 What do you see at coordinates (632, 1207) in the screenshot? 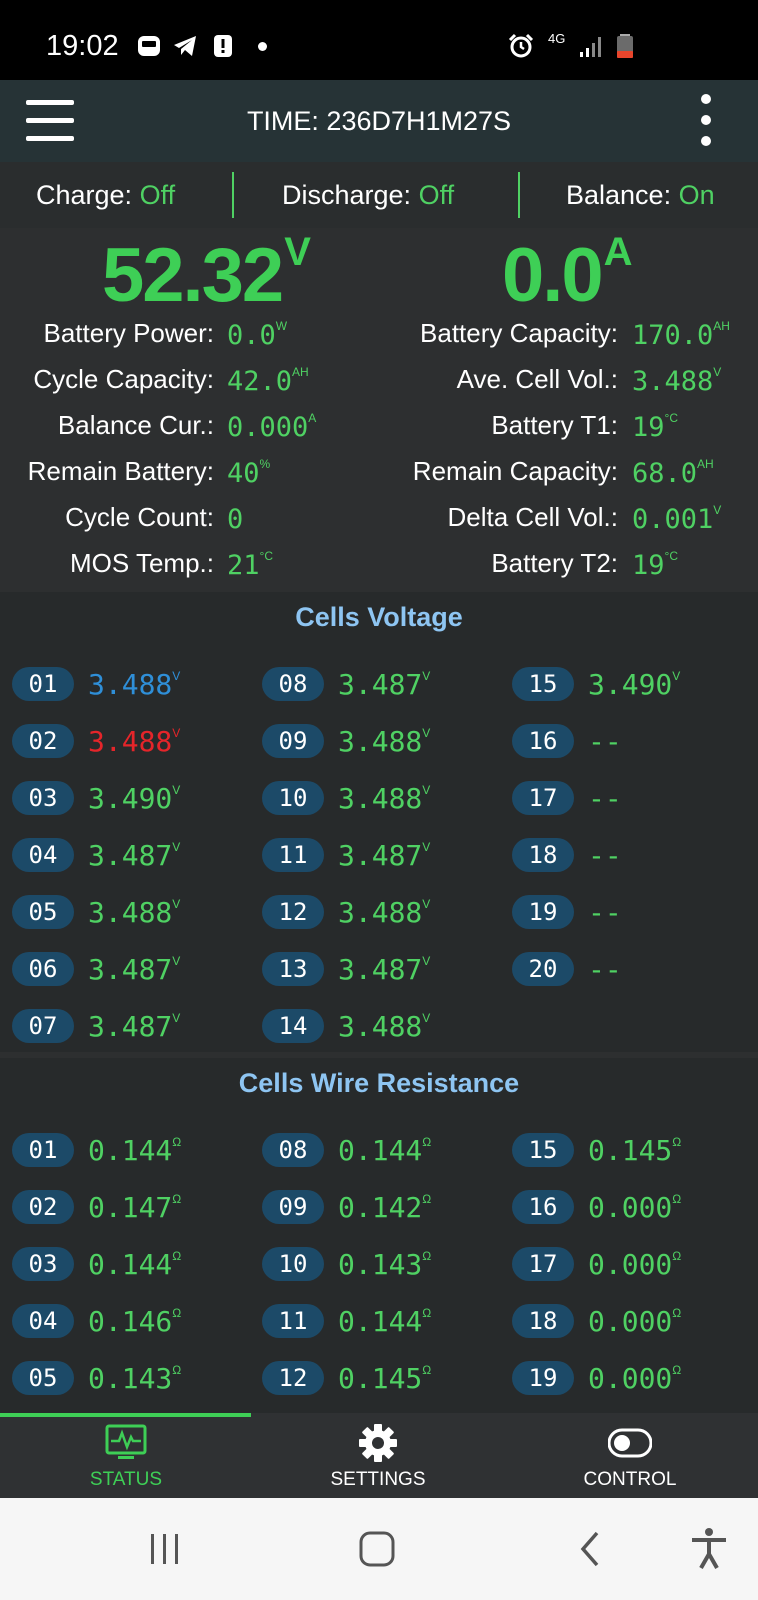
I see `cell-item: 16 0.000Ω` at bounding box center [632, 1207].